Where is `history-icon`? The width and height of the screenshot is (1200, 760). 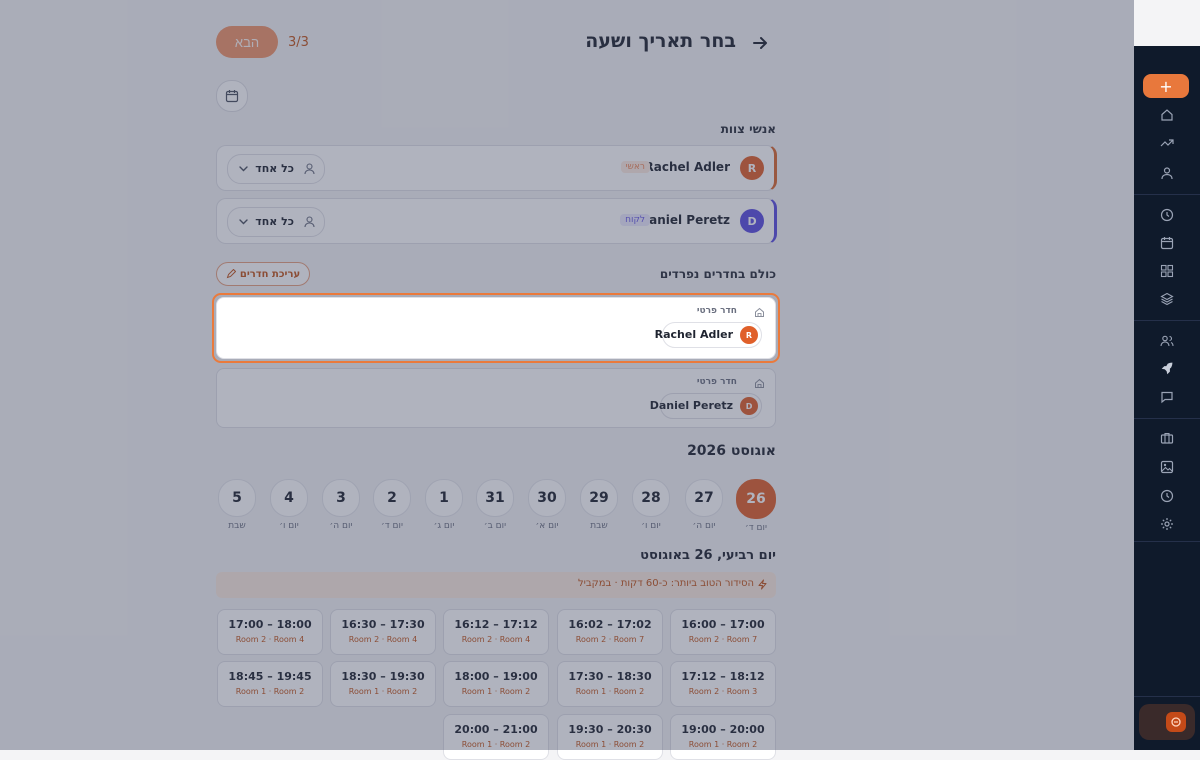
history-icon is located at coordinates (1167, 496).